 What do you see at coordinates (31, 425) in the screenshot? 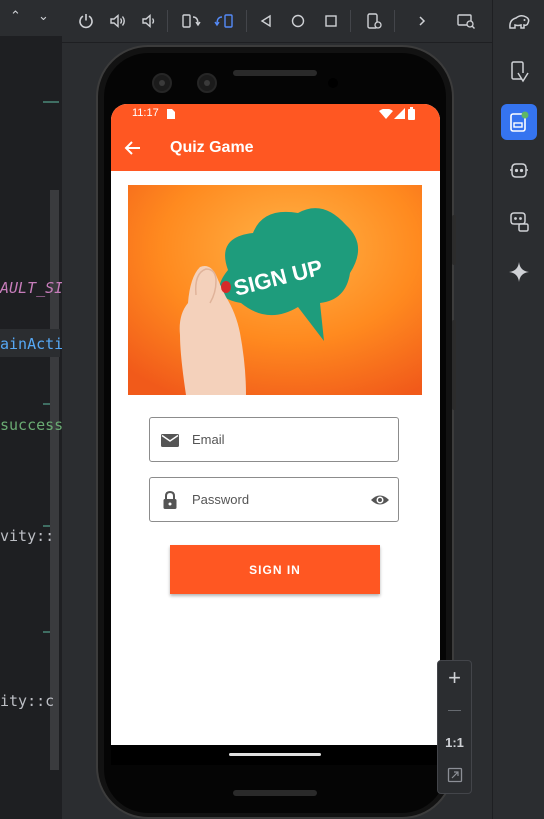
I see `code-line: success` at bounding box center [31, 425].